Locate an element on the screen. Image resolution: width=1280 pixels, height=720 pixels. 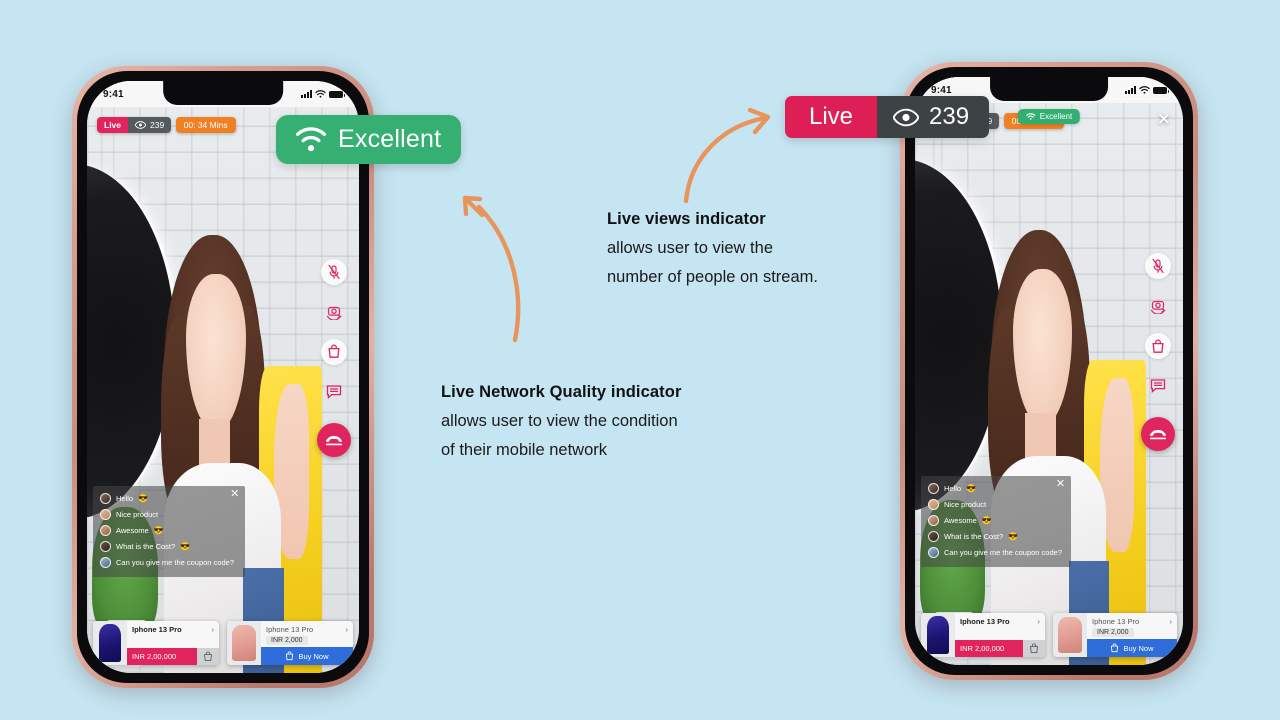
network-quality-callout-label: Excellent is located at coordinates (390, 139).